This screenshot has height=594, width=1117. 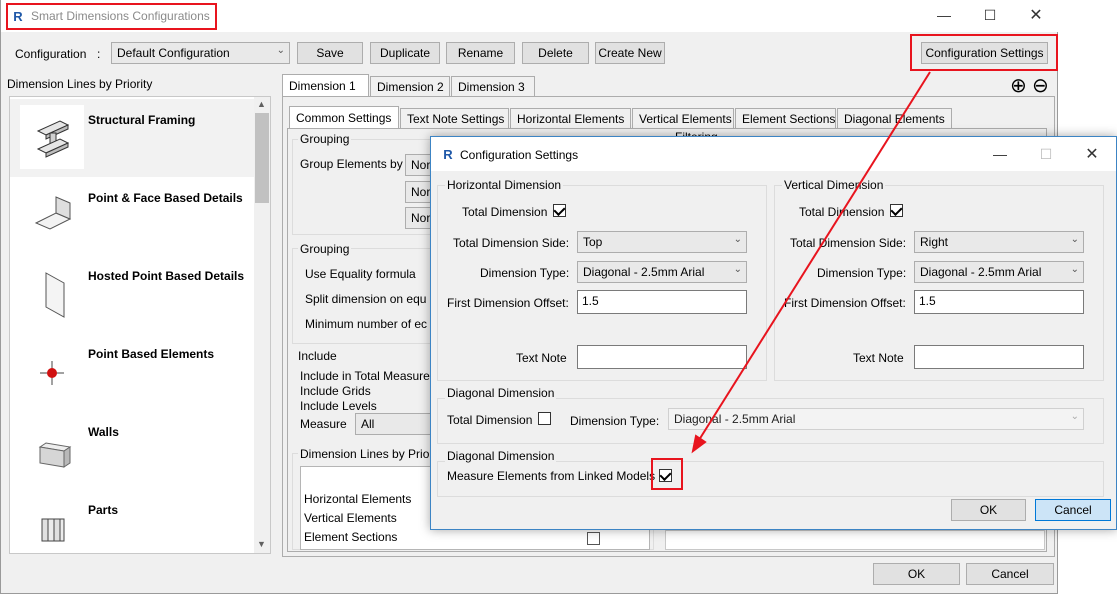 What do you see at coordinates (811, 262) in the screenshot?
I see `annotation-arrow` at bounding box center [811, 262].